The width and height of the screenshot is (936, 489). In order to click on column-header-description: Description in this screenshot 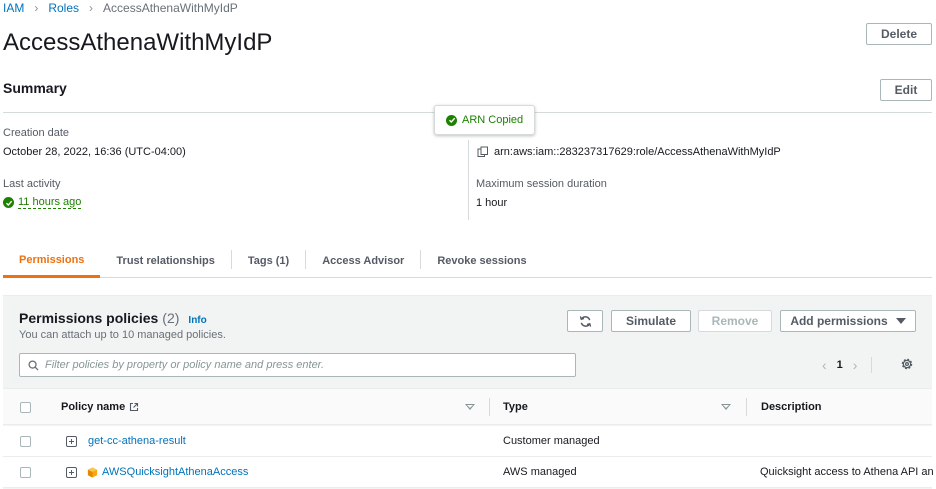, I will do `click(791, 407)`.